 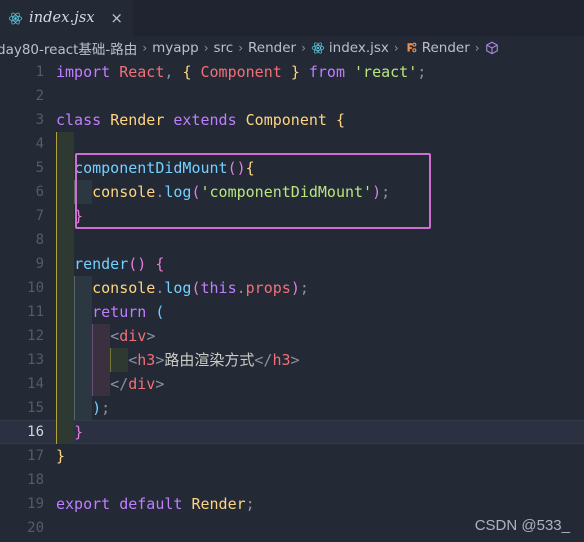 I want to click on code-line-content: <div>, so click(x=319, y=336).